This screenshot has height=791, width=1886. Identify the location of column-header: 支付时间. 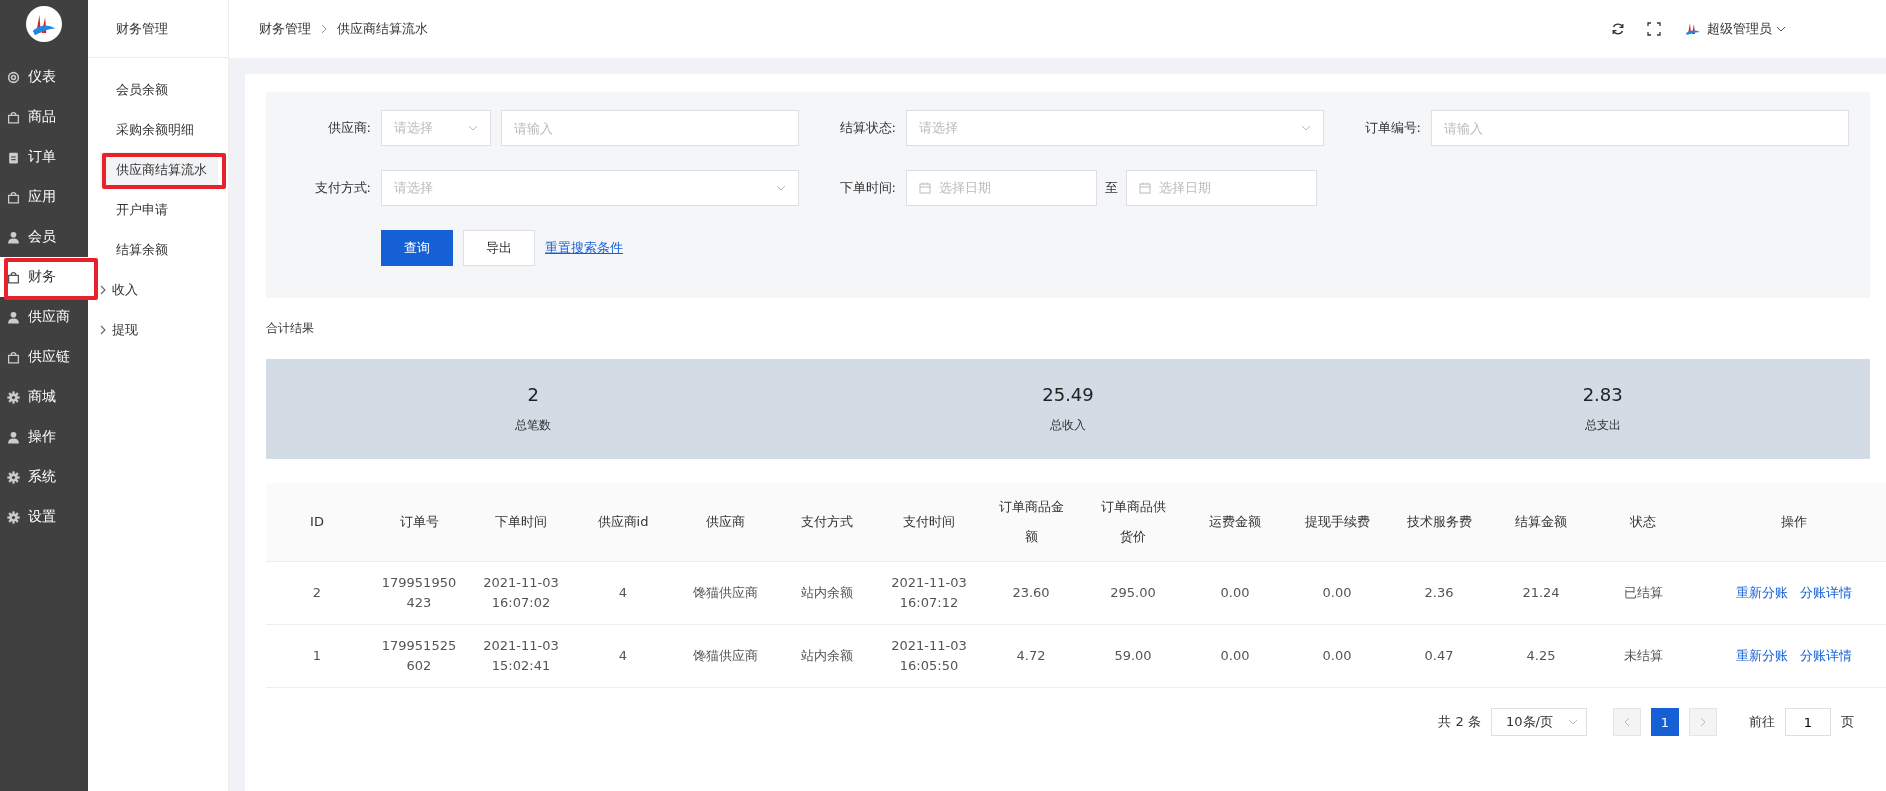
(929, 522).